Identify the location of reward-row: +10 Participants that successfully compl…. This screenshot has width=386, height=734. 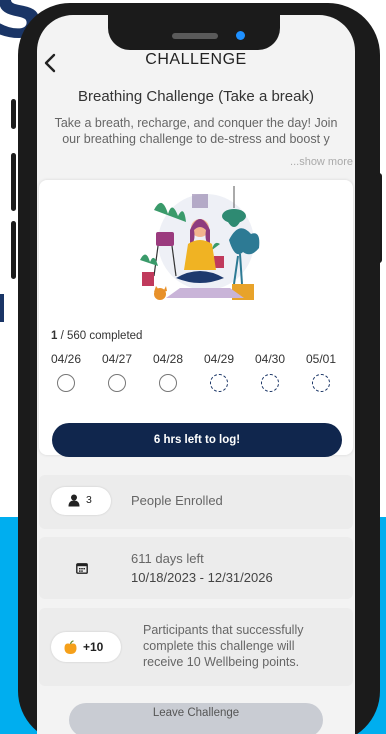
(196, 647).